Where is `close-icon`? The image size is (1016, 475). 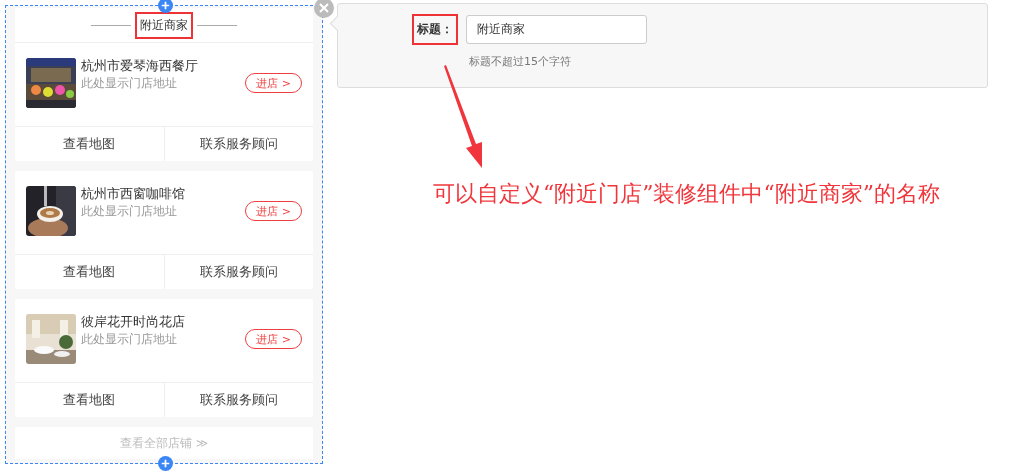 close-icon is located at coordinates (324, 9).